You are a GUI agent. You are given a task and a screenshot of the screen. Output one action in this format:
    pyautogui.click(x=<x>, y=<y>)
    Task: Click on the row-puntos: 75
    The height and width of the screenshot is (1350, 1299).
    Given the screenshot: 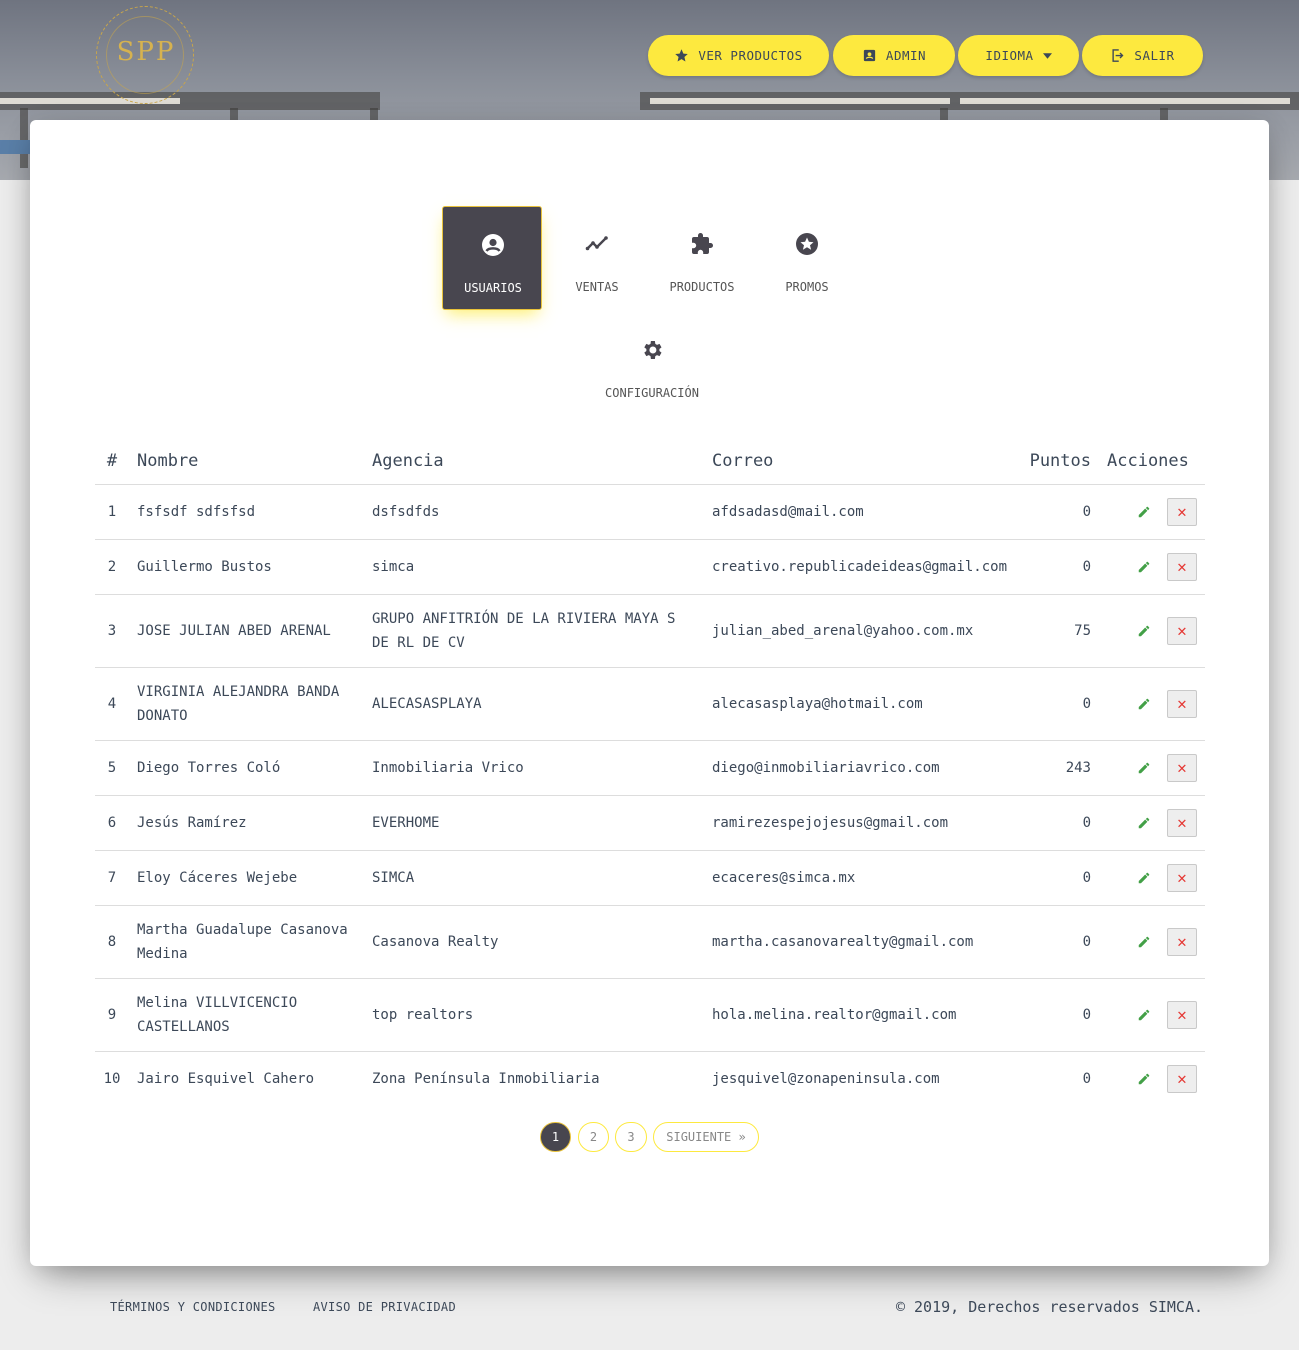 What is the action you would take?
    pyautogui.click(x=1058, y=631)
    